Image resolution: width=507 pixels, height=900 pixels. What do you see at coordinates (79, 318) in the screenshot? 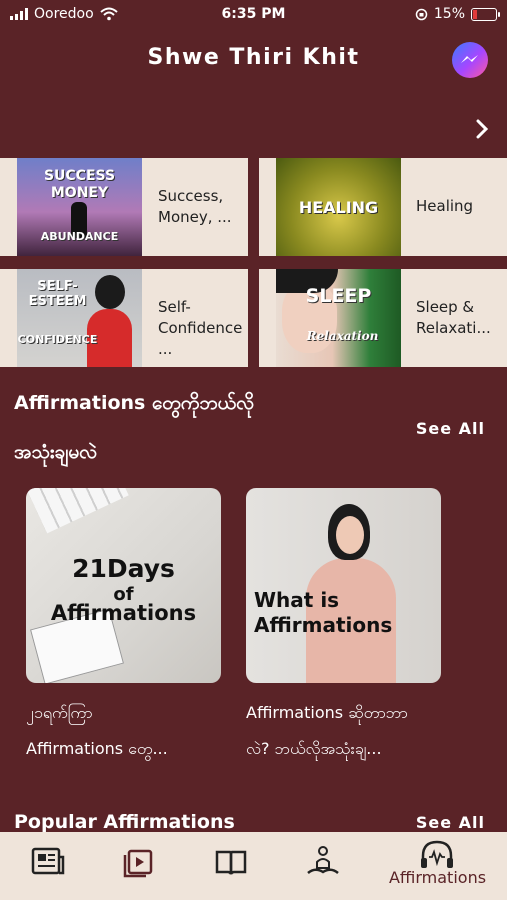
I see `category-thumbnail: SELF- ESTEEM CONFIDENCE` at bounding box center [79, 318].